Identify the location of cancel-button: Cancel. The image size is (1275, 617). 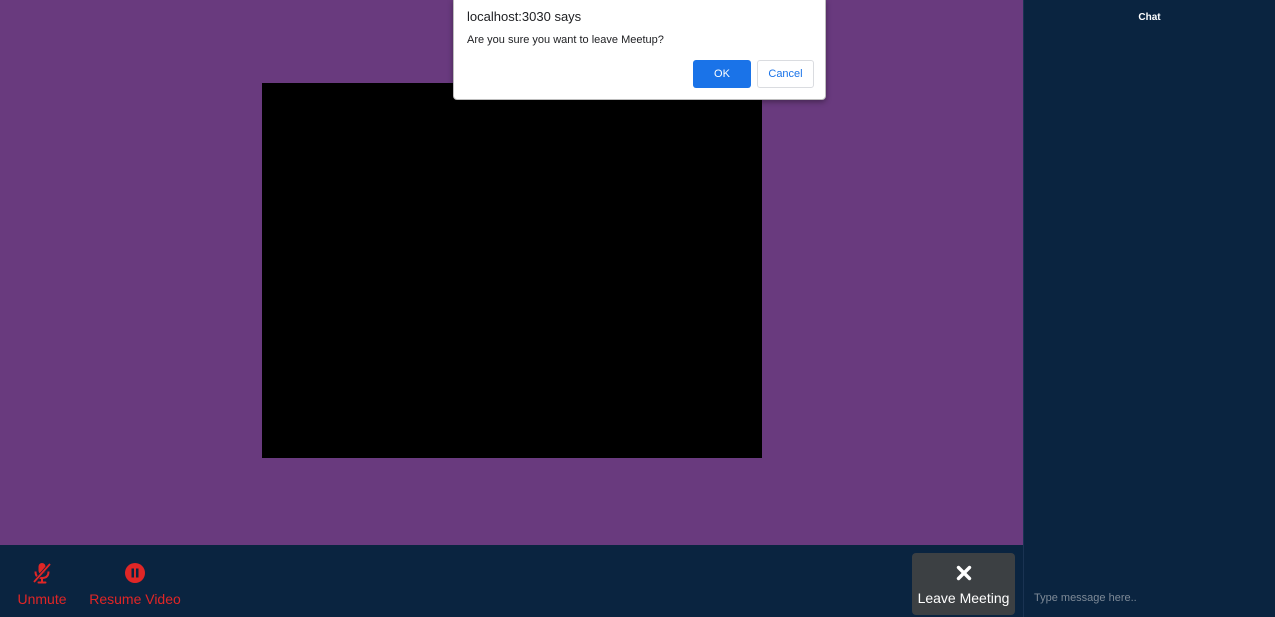
(785, 74).